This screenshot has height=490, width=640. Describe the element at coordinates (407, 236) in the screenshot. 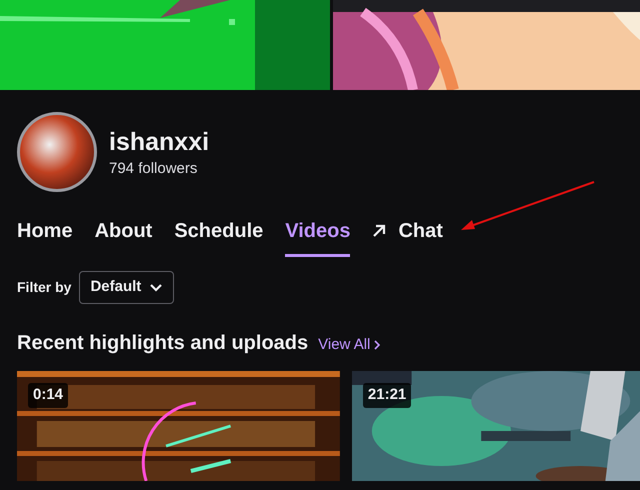

I see `chat-link: Chat` at that location.